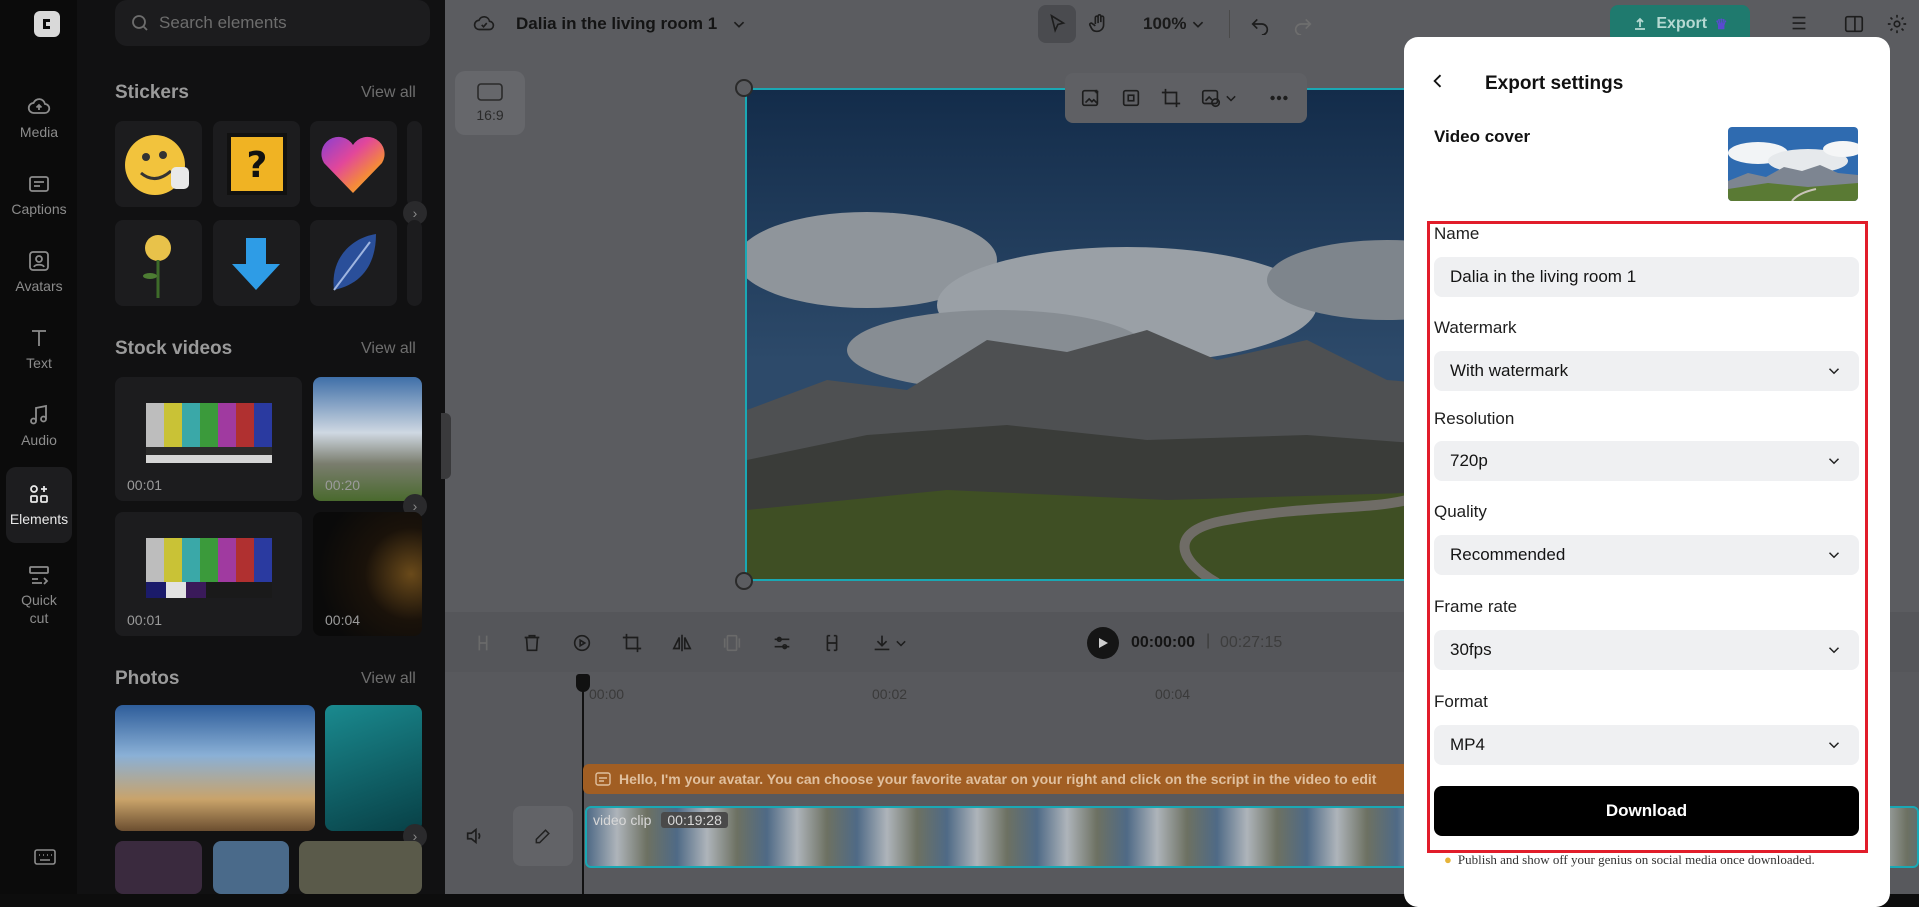 The image size is (1919, 907). I want to click on back-button, so click(1438, 81).